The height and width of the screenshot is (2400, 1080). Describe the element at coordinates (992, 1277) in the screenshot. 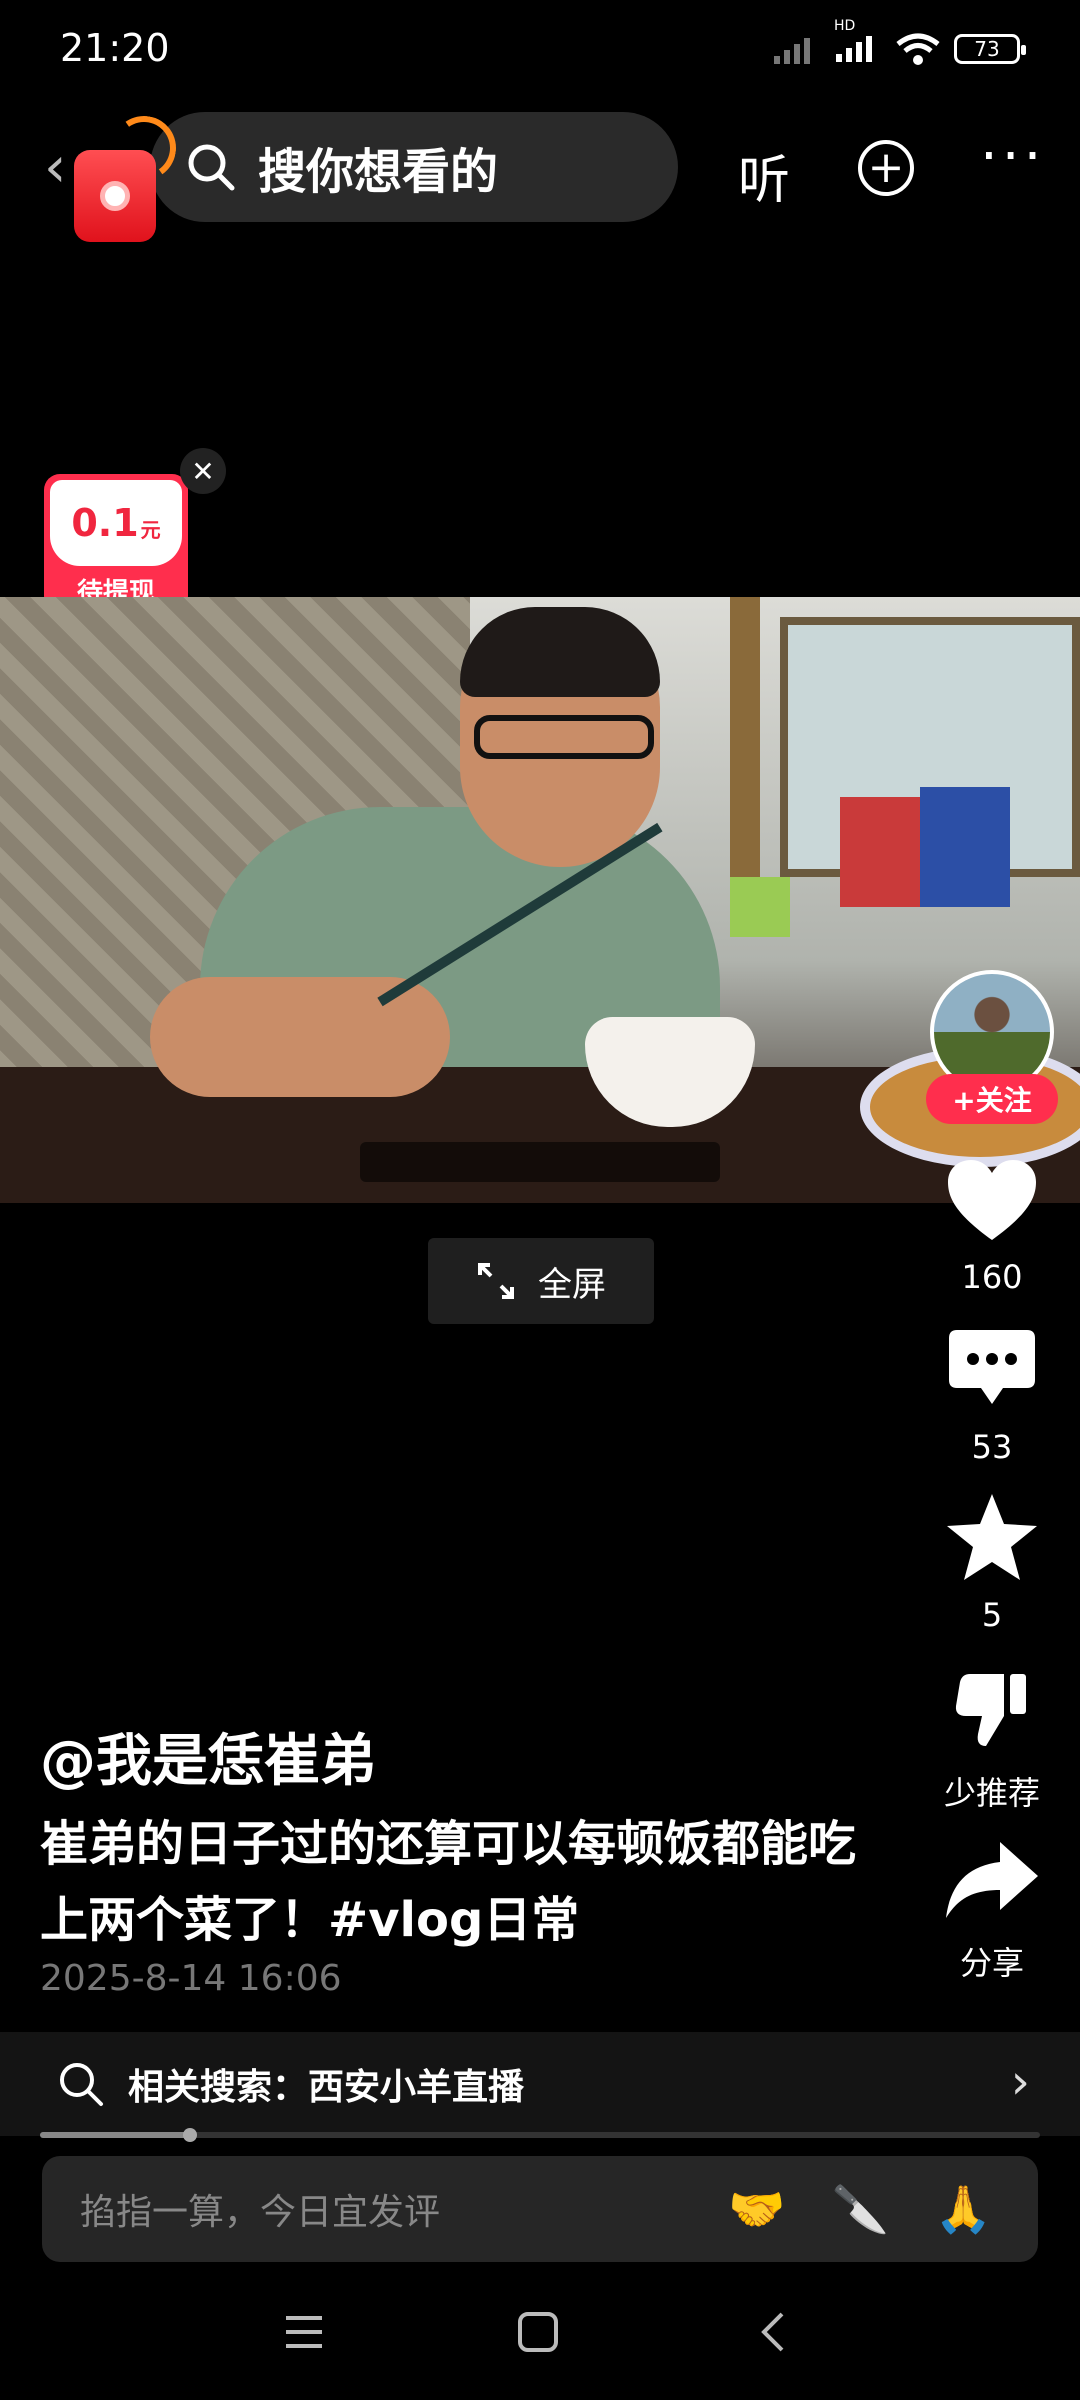

I see `like-count: 160` at that location.